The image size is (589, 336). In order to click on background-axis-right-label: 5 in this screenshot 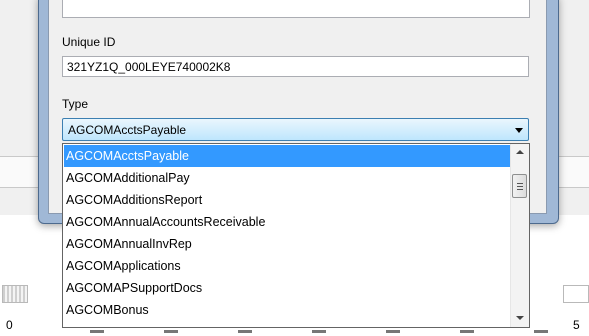, I will do `click(576, 325)`.